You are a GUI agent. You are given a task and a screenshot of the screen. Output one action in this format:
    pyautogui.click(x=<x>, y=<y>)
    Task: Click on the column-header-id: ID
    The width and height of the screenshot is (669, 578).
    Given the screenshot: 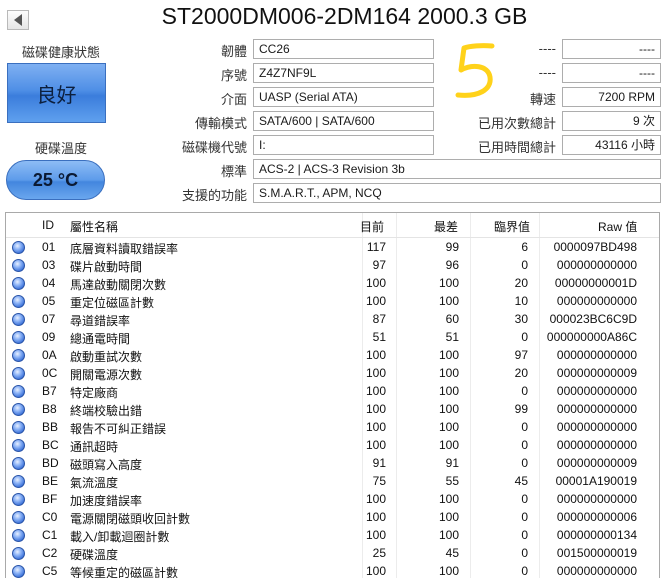 What is the action you would take?
    pyautogui.click(x=48, y=225)
    